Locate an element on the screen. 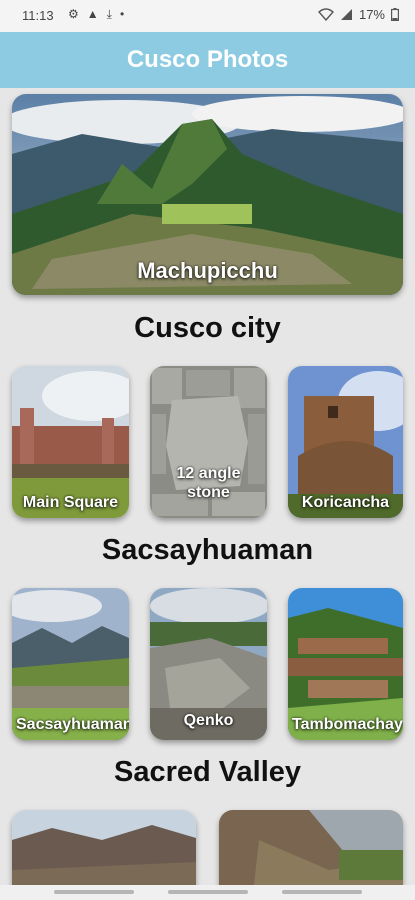 The image size is (415, 900). card-label: Koricancha is located at coordinates (345, 502).